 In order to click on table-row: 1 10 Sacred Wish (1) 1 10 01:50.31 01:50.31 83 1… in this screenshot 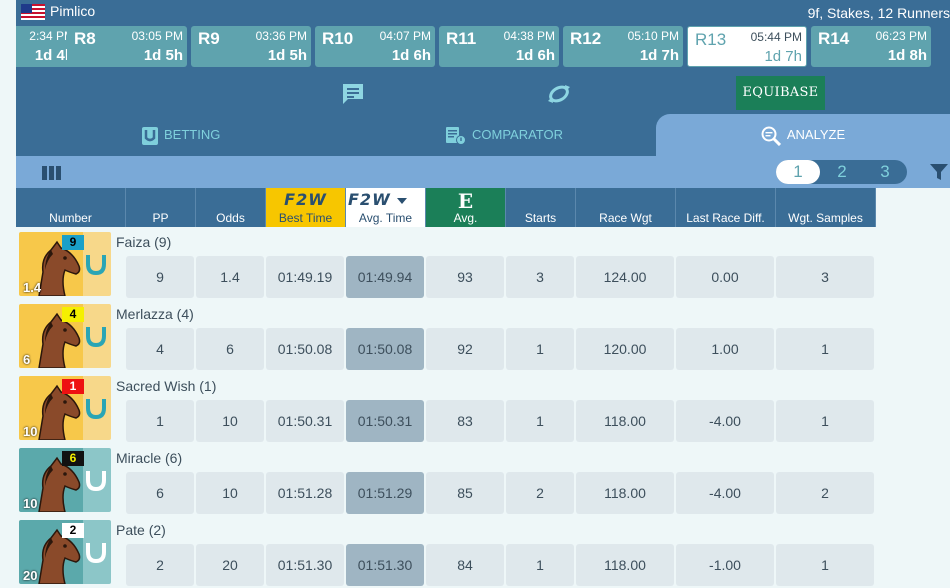, I will do `click(483, 407)`.